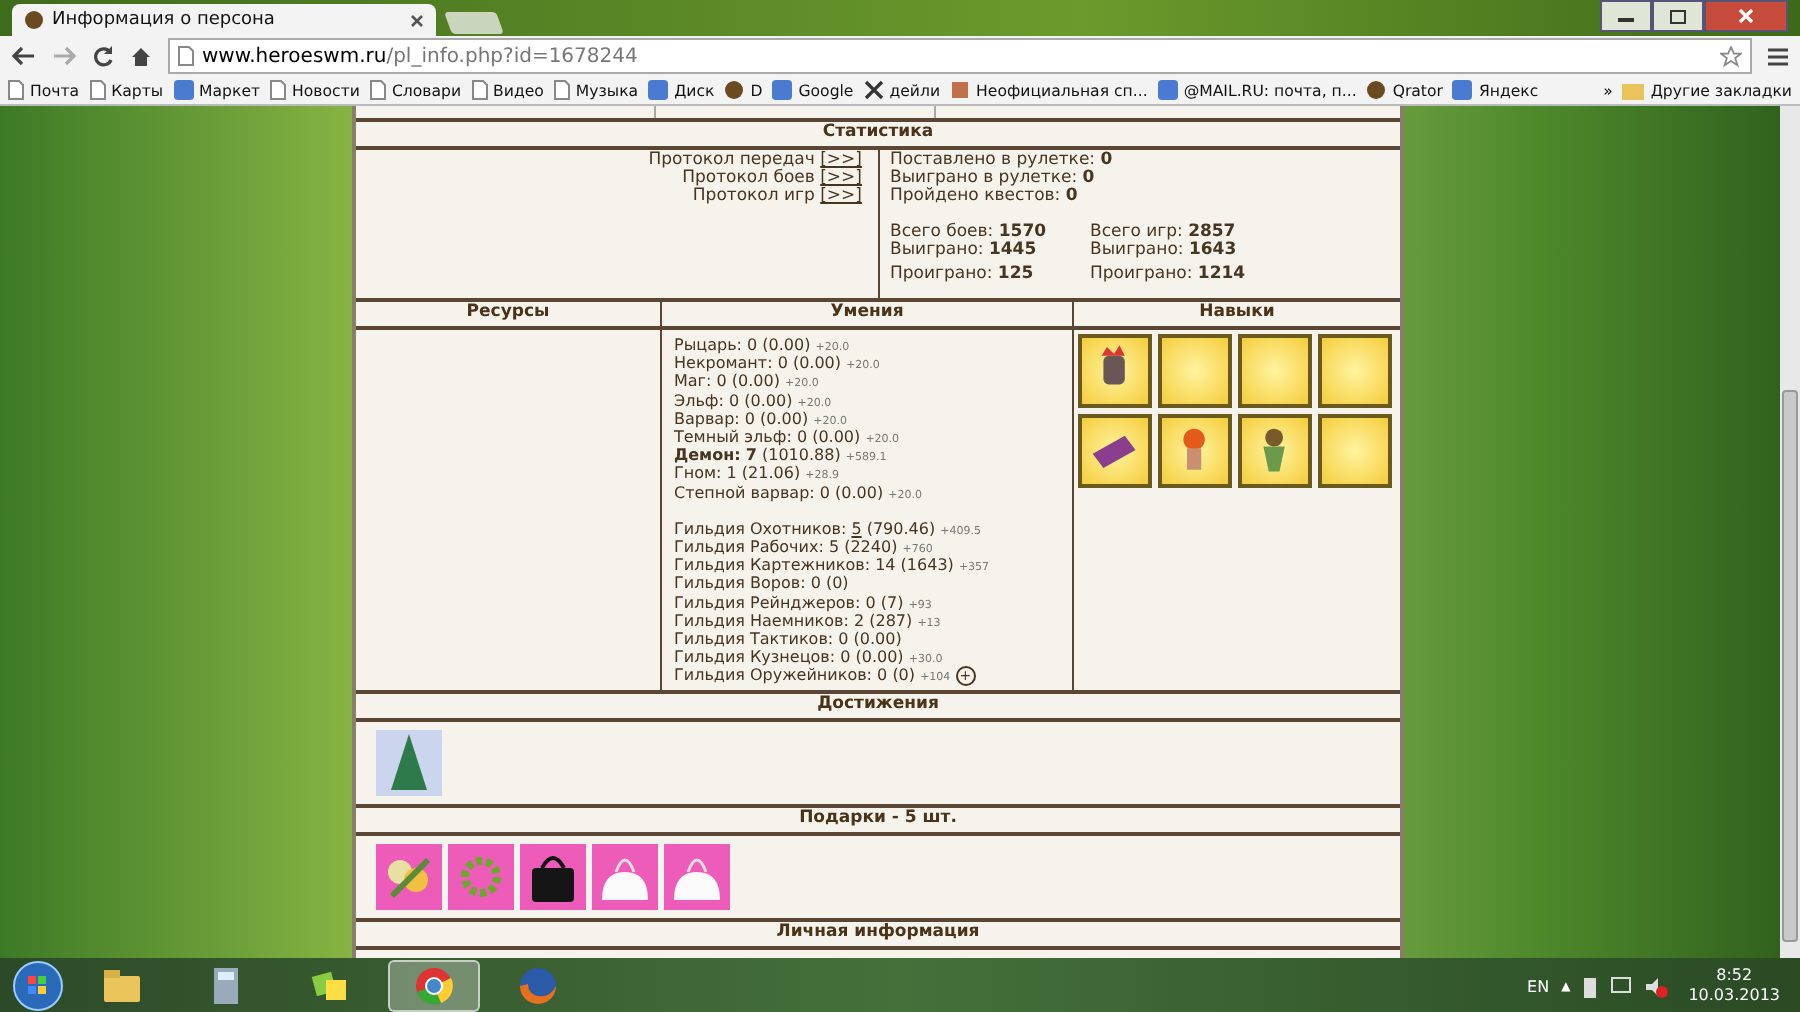 Image resolution: width=1800 pixels, height=1012 pixels. What do you see at coordinates (1633, 90) in the screenshot?
I see `folder-icon` at bounding box center [1633, 90].